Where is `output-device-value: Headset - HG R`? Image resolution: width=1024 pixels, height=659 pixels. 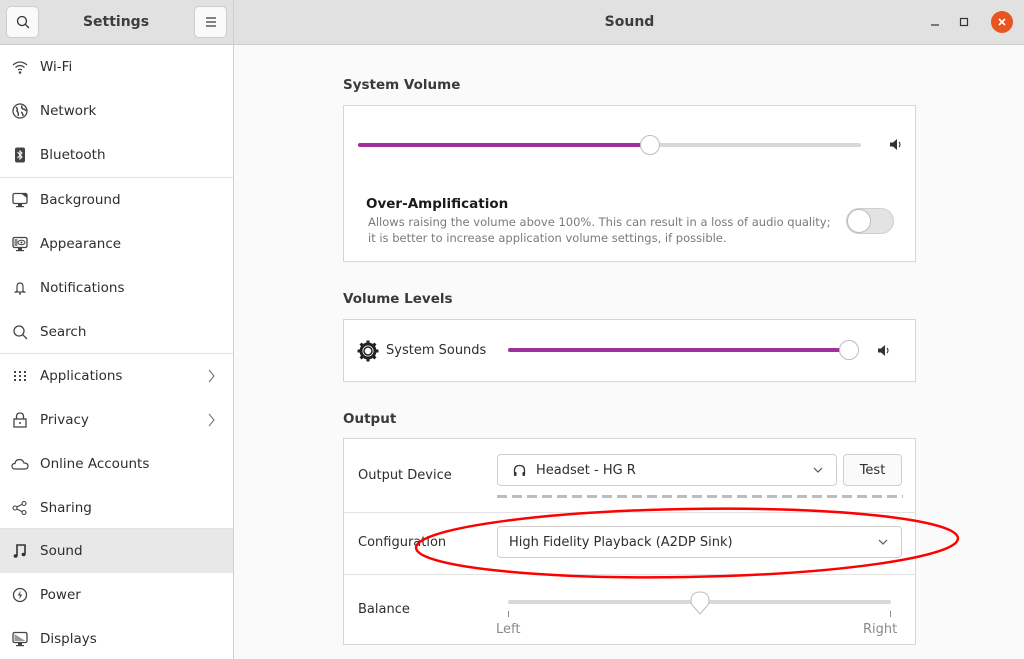
output-device-value: Headset - HG R is located at coordinates (586, 470).